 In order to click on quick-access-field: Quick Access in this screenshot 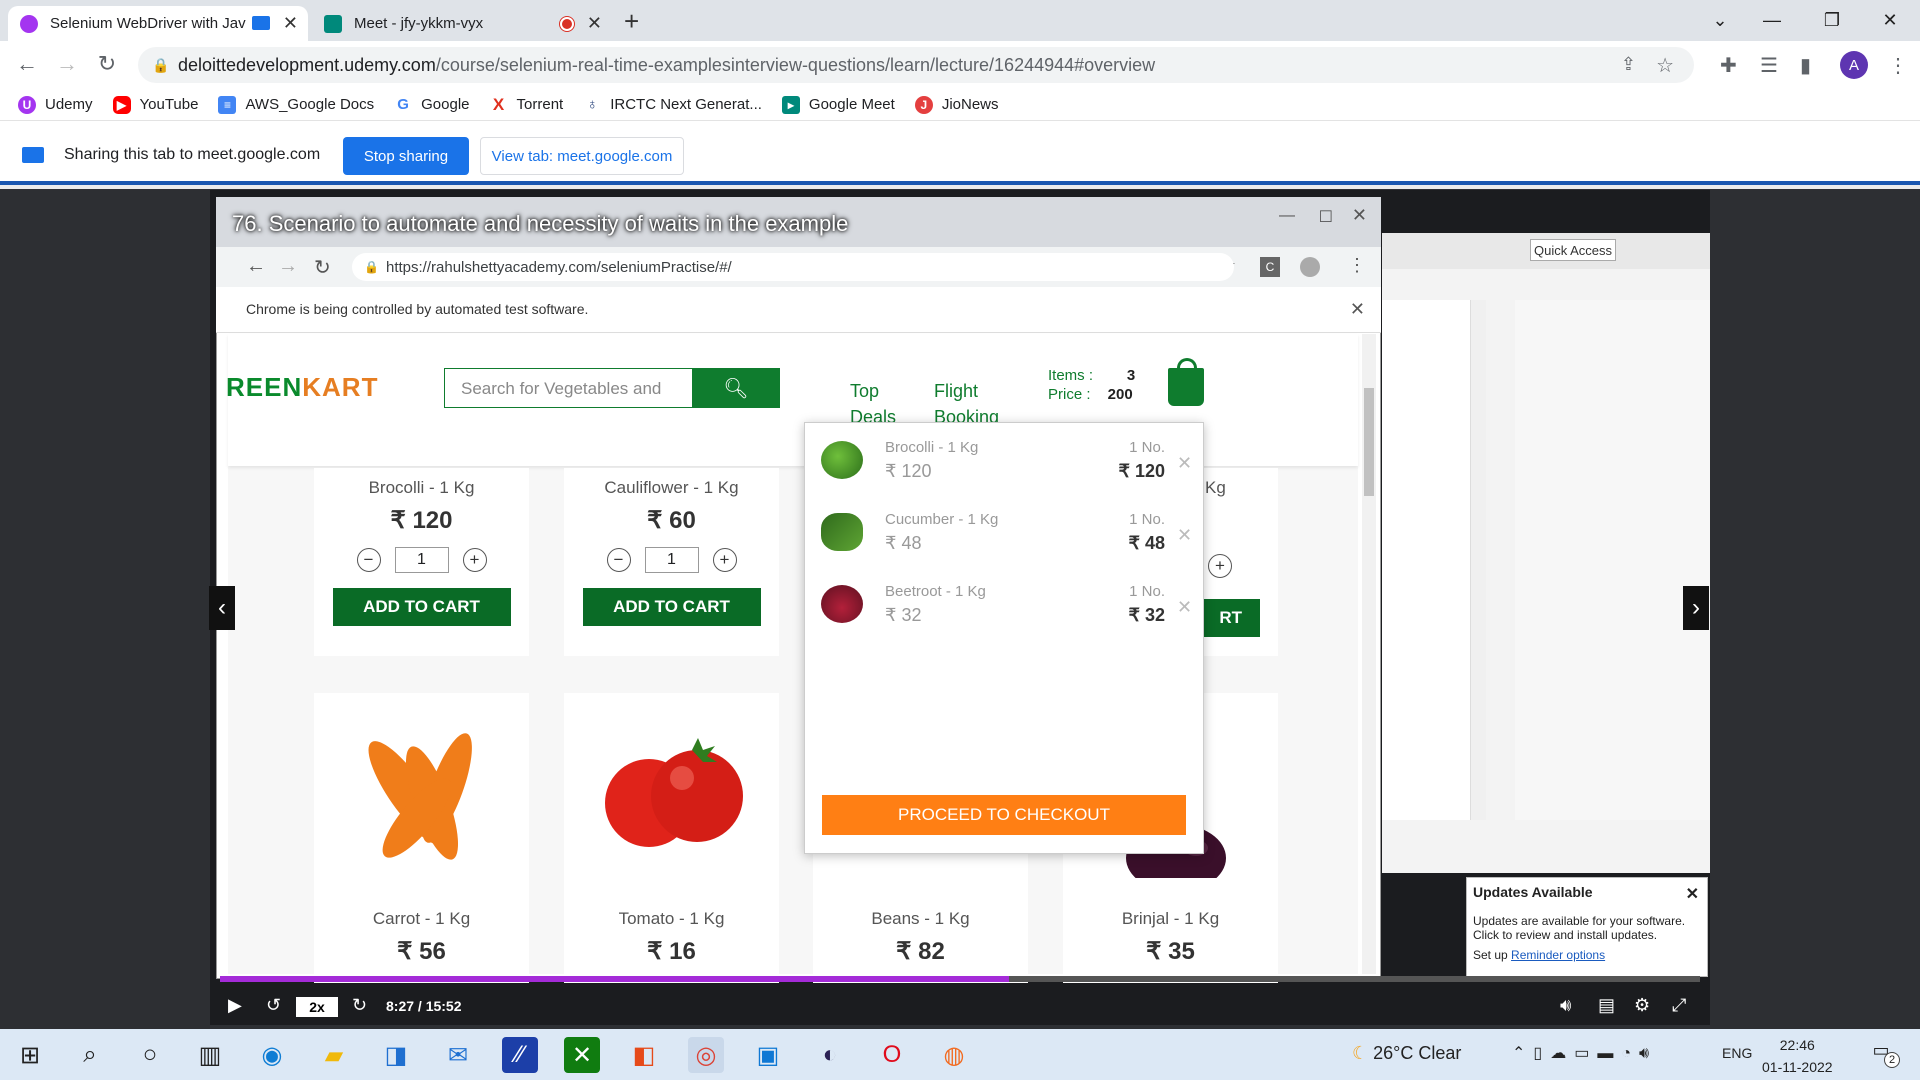, I will do `click(1573, 250)`.